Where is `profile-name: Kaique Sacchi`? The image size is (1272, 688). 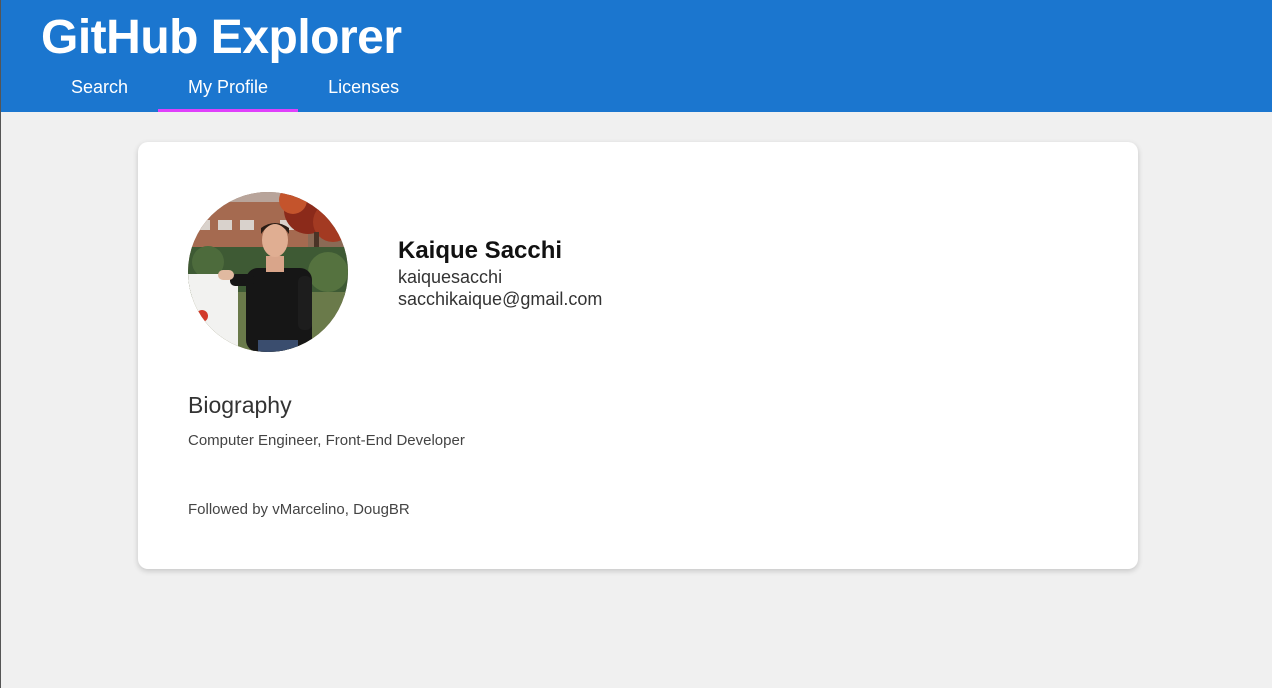
profile-name: Kaique Sacchi is located at coordinates (480, 250).